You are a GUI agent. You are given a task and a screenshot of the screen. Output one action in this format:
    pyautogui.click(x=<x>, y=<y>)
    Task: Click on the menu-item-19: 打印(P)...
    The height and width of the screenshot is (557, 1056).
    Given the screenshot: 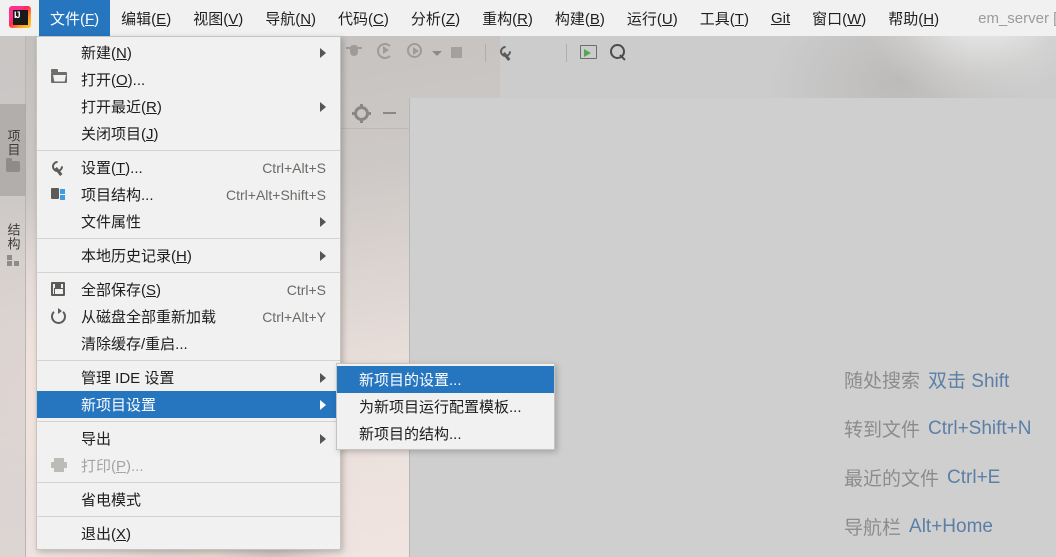 What is the action you would take?
    pyautogui.click(x=188, y=465)
    